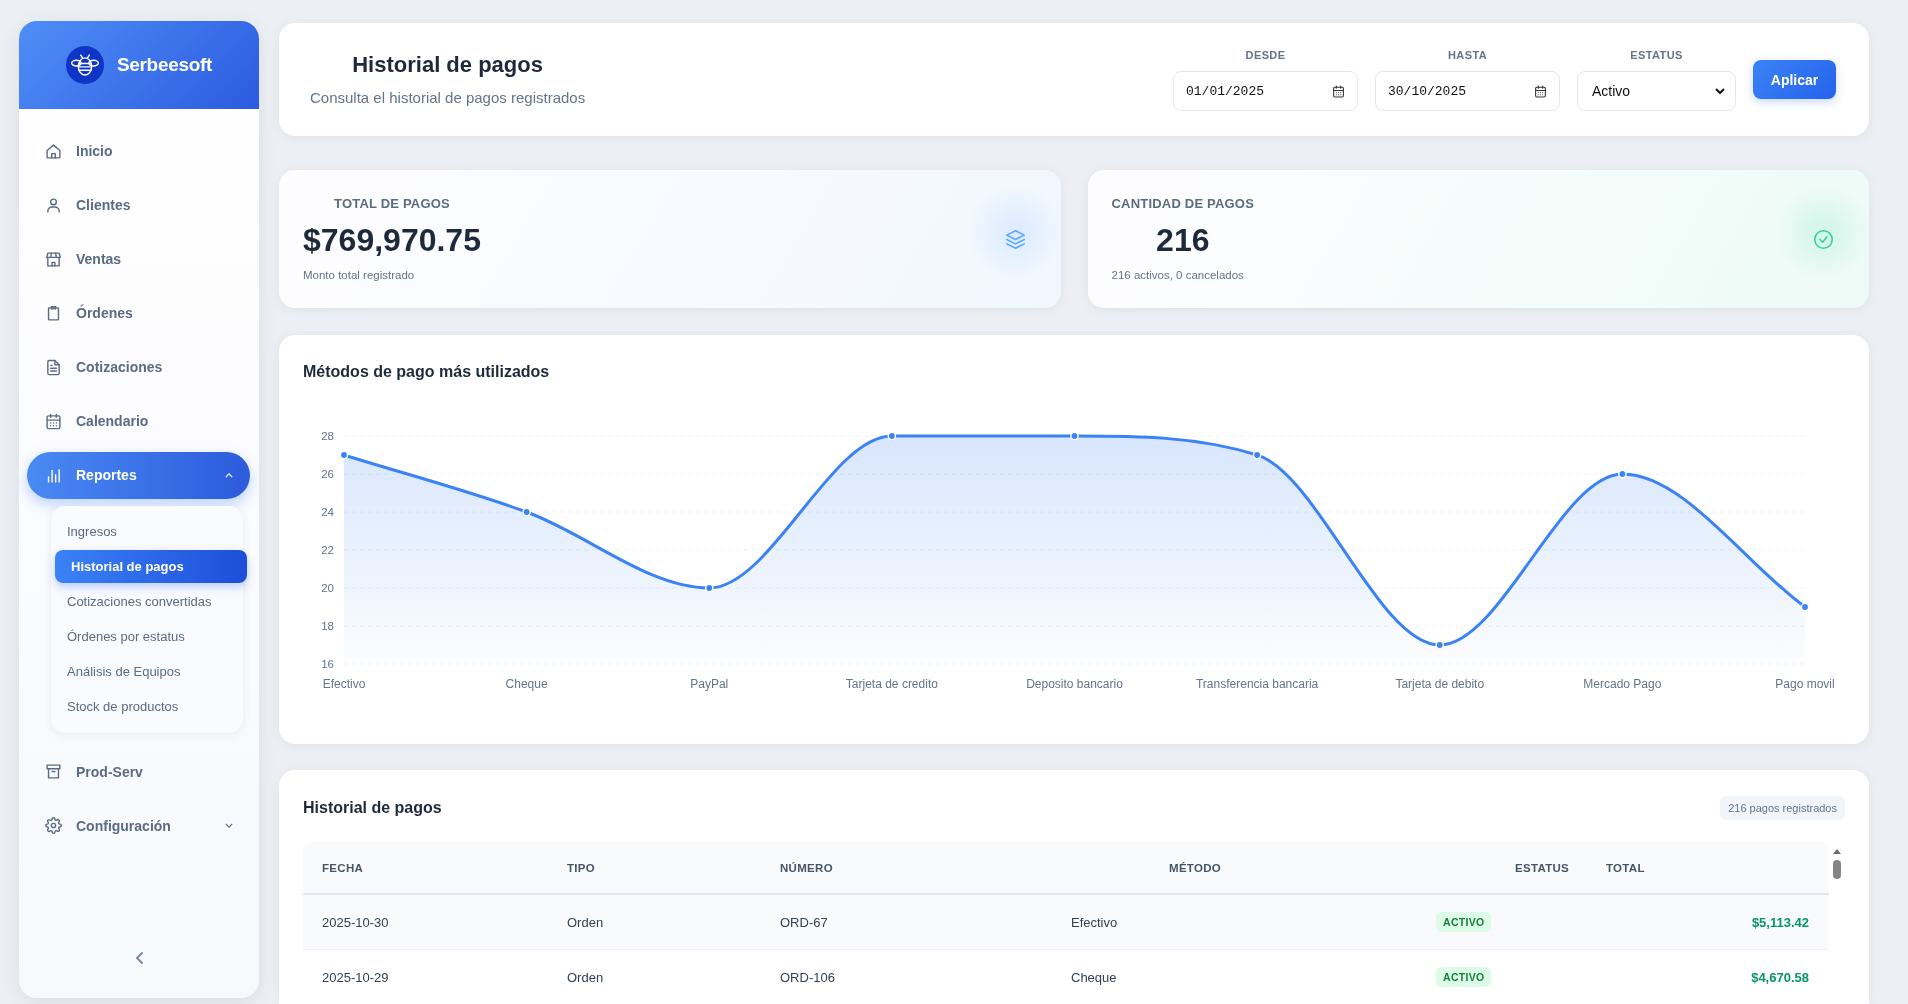  I want to click on table-cell: ORD-106, so click(807, 977).